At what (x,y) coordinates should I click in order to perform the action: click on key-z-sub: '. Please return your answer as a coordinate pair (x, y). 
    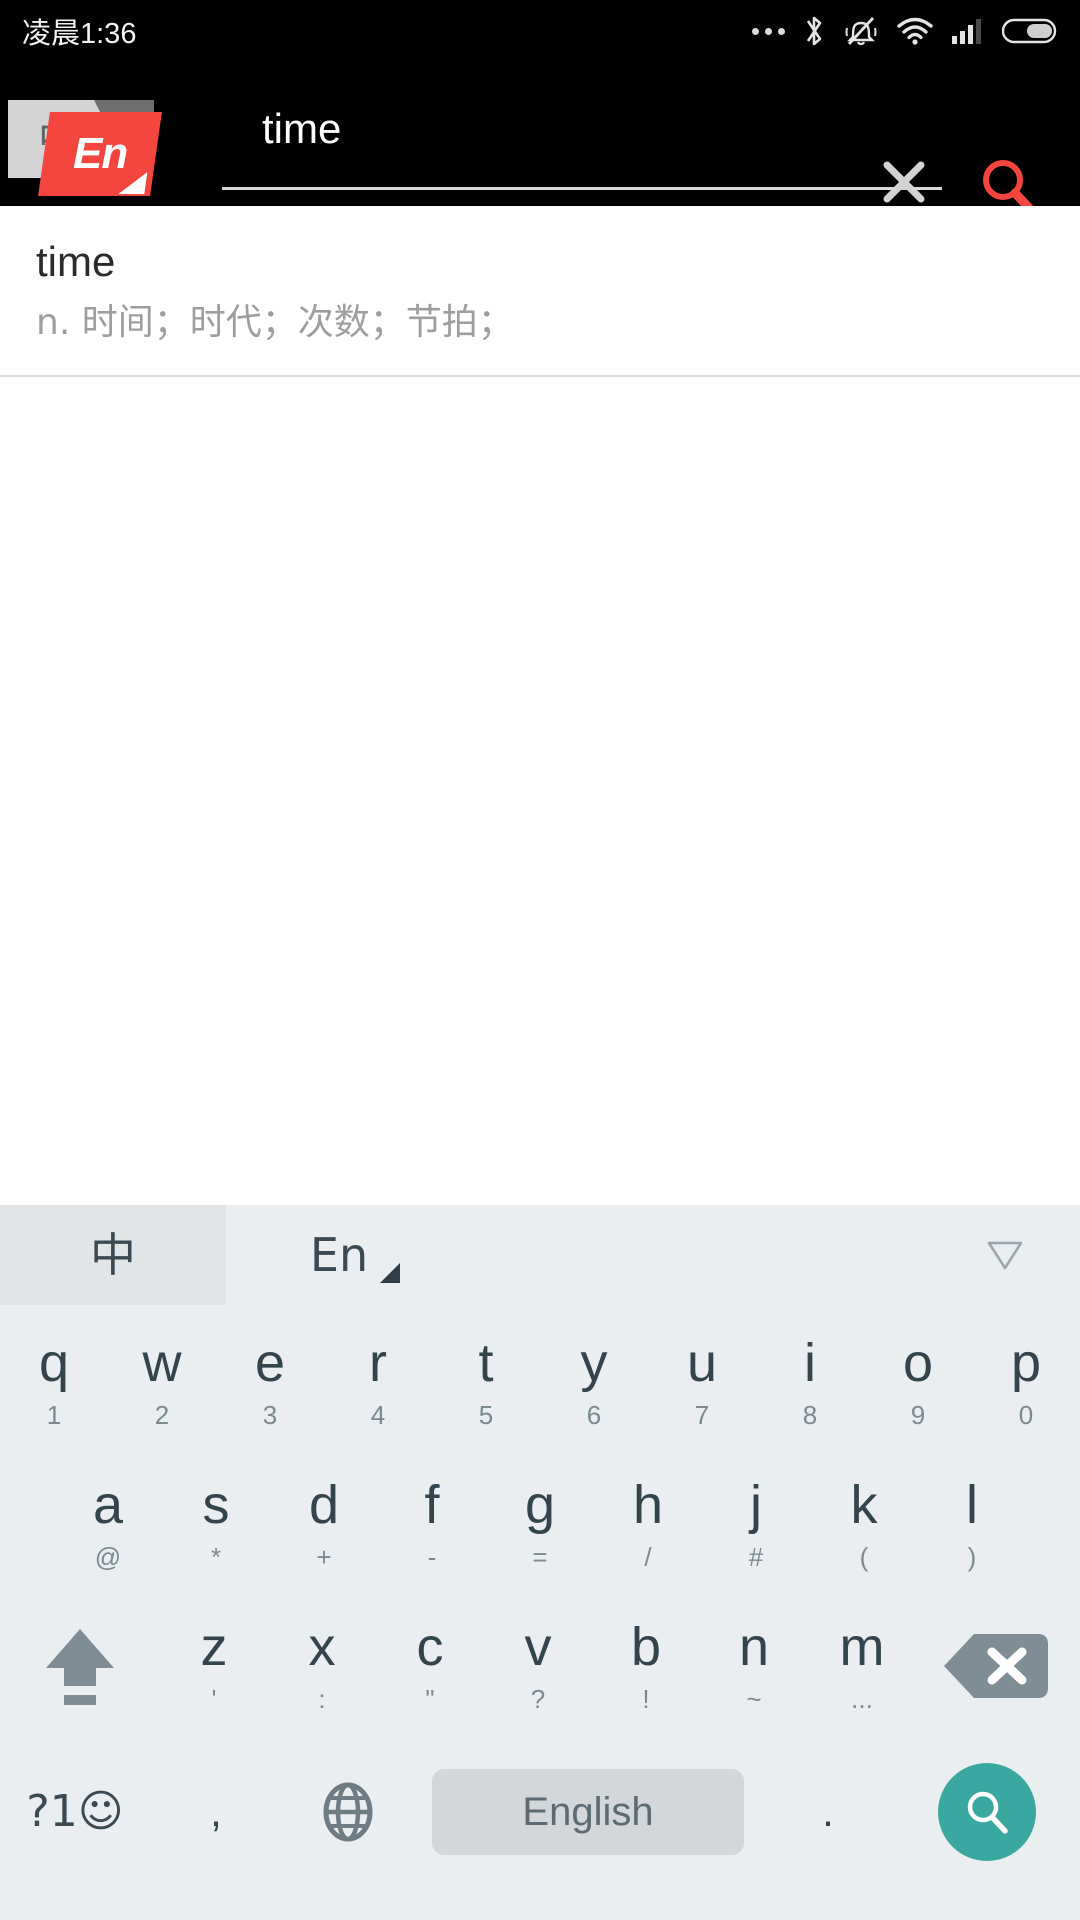
    Looking at the image, I should click on (214, 1699).